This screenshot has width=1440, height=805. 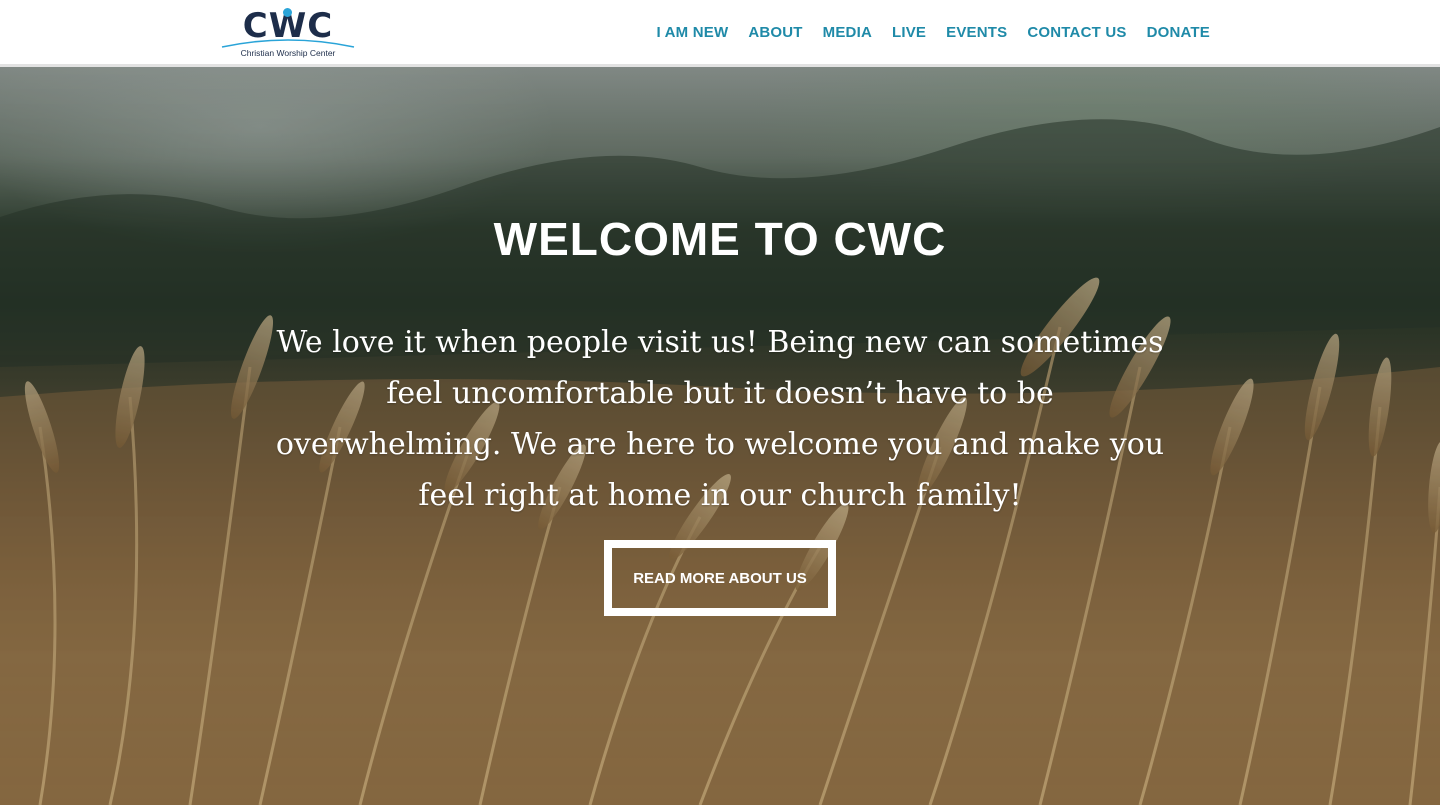 What do you see at coordinates (720, 239) in the screenshot?
I see `hero-title: WELCOME TO CWC` at bounding box center [720, 239].